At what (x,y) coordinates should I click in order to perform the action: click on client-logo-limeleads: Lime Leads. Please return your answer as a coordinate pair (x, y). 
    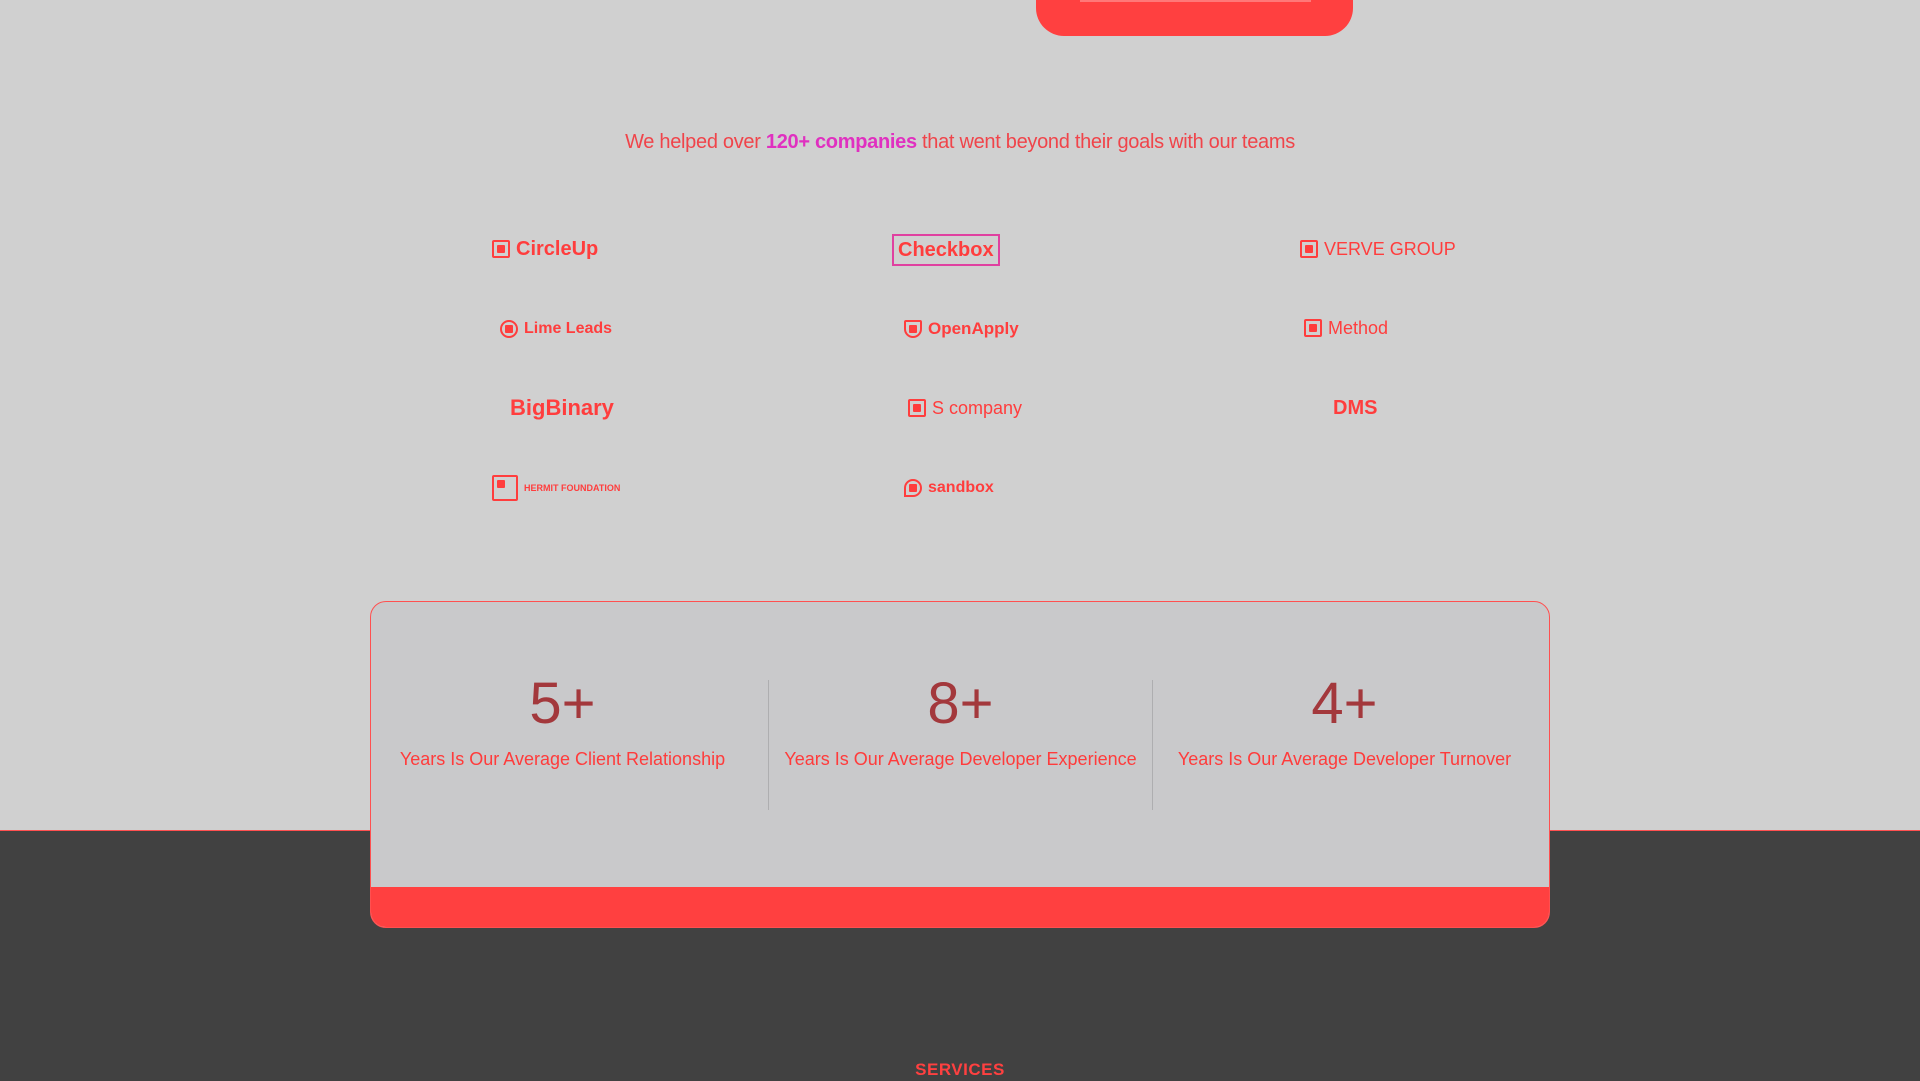
    Looking at the image, I should click on (556, 329).